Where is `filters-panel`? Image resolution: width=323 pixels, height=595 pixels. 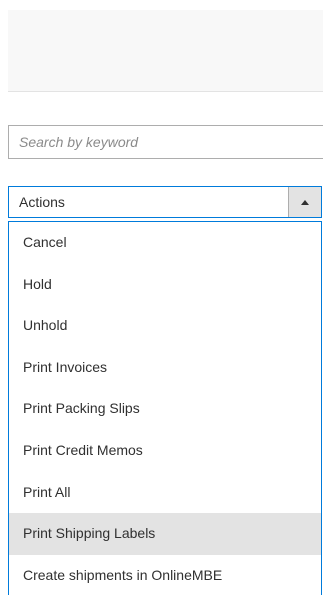 filters-panel is located at coordinates (165, 51).